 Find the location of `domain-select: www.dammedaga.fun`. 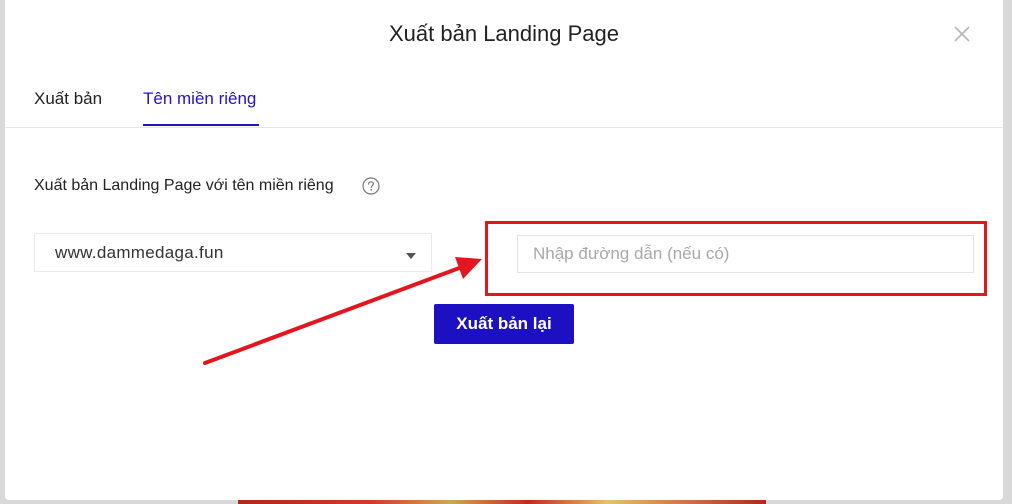

domain-select: www.dammedaga.fun is located at coordinates (233, 252).